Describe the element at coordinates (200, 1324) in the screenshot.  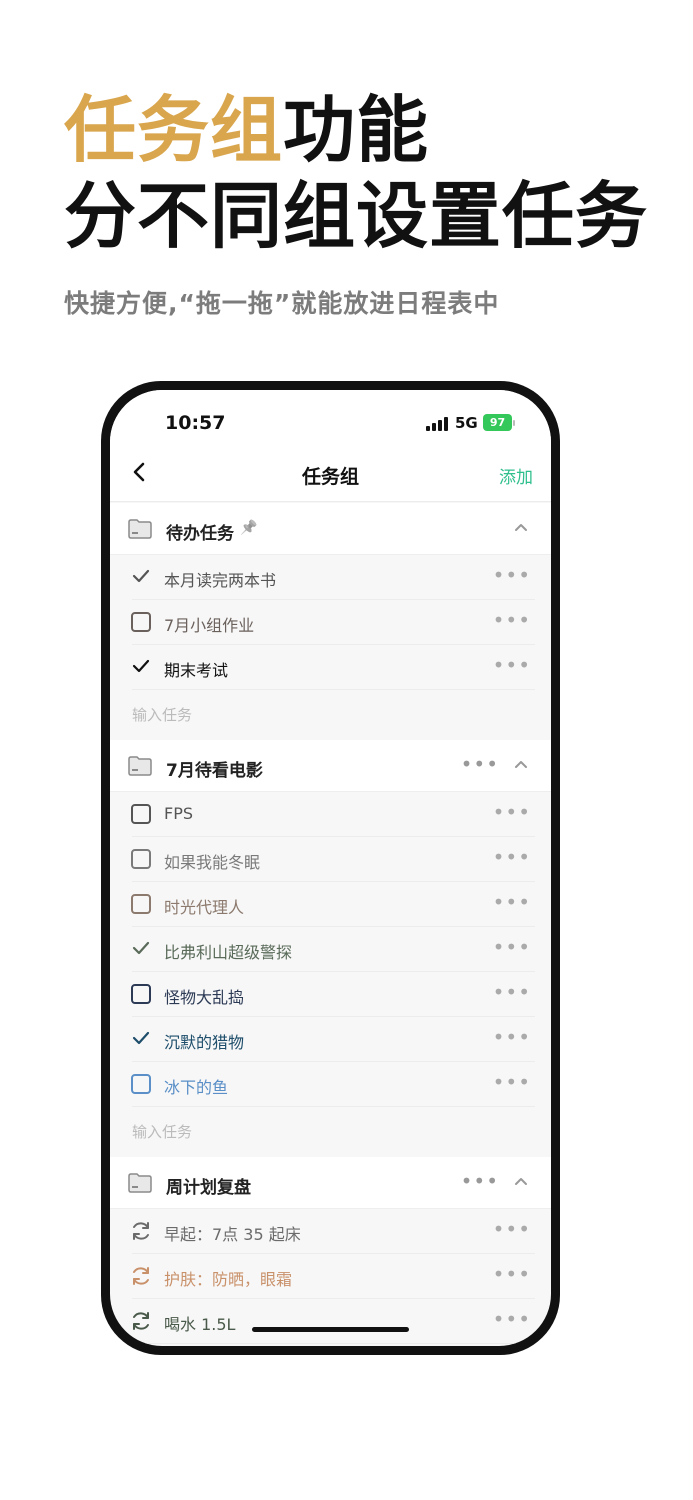
I see `task-label: 喝水 1.5L` at that location.